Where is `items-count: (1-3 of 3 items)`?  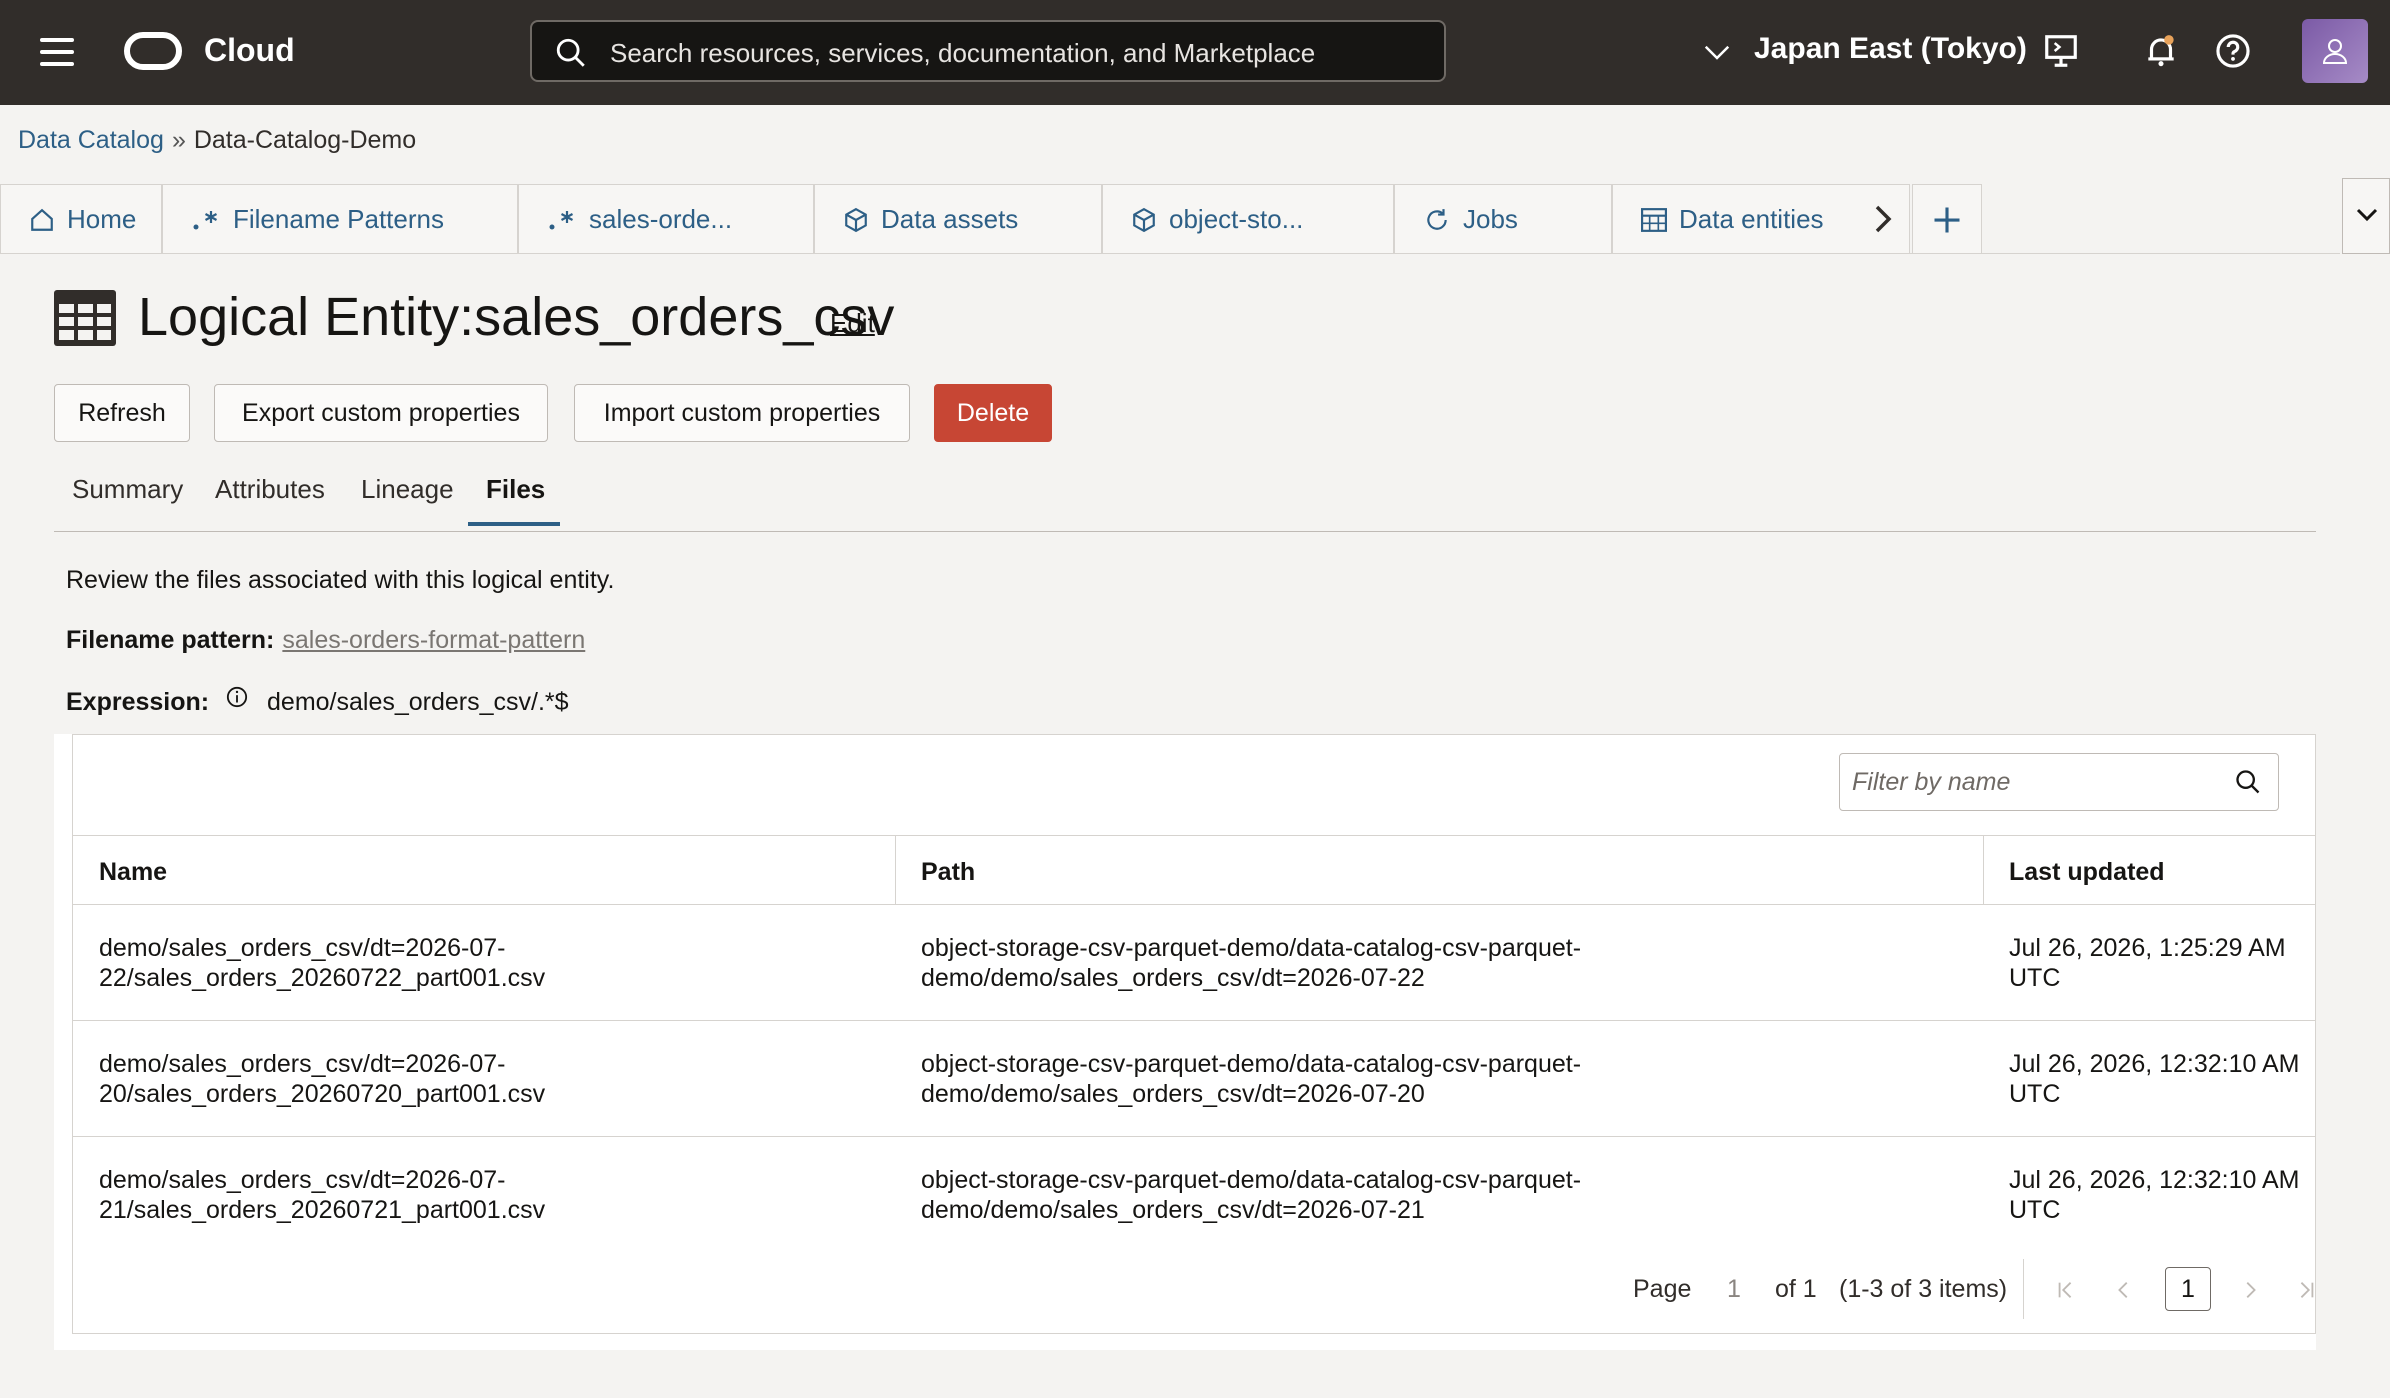 items-count: (1-3 of 3 items) is located at coordinates (1923, 1289).